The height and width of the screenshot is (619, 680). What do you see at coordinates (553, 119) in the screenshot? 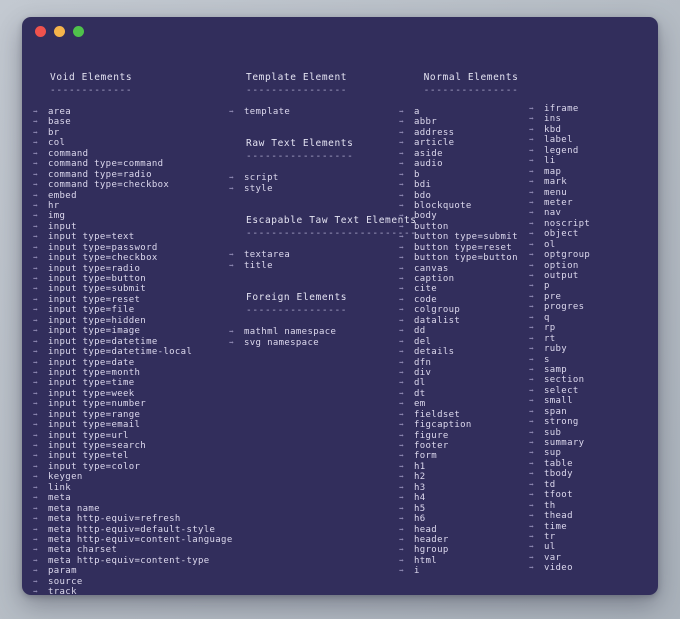
I see `element-name: ins` at bounding box center [553, 119].